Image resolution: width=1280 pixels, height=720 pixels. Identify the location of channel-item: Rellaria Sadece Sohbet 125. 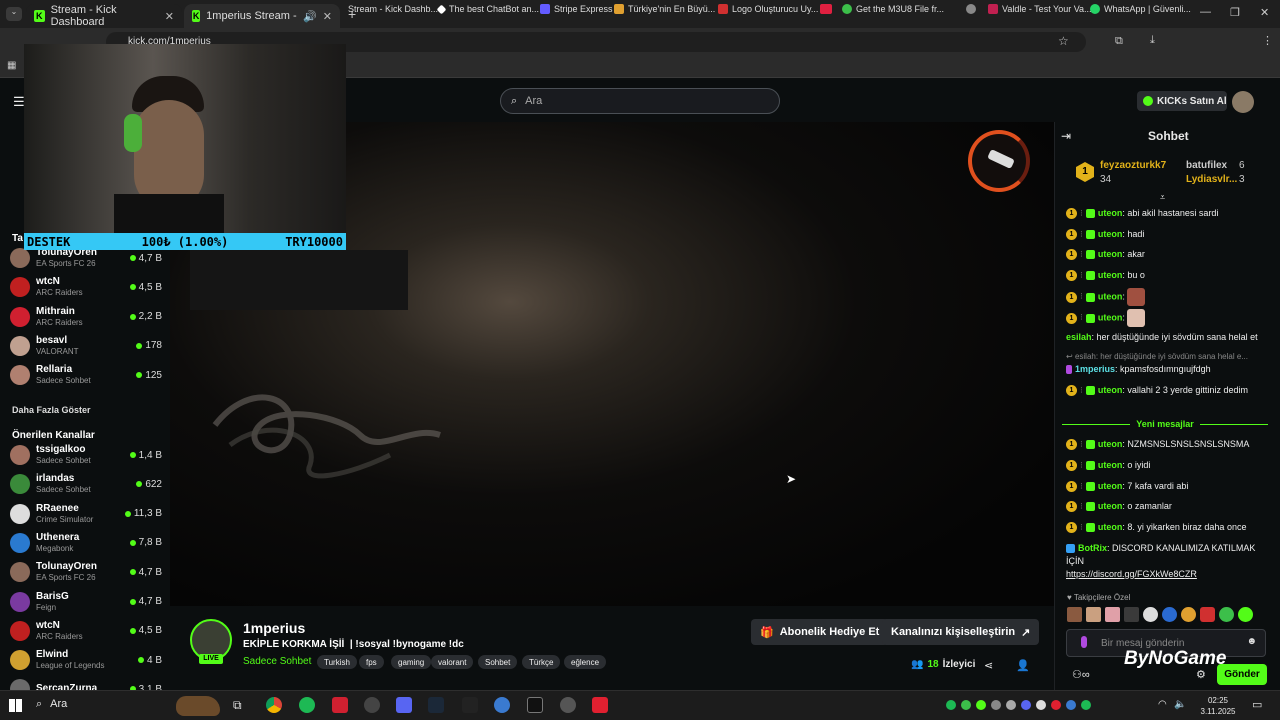
(86, 375).